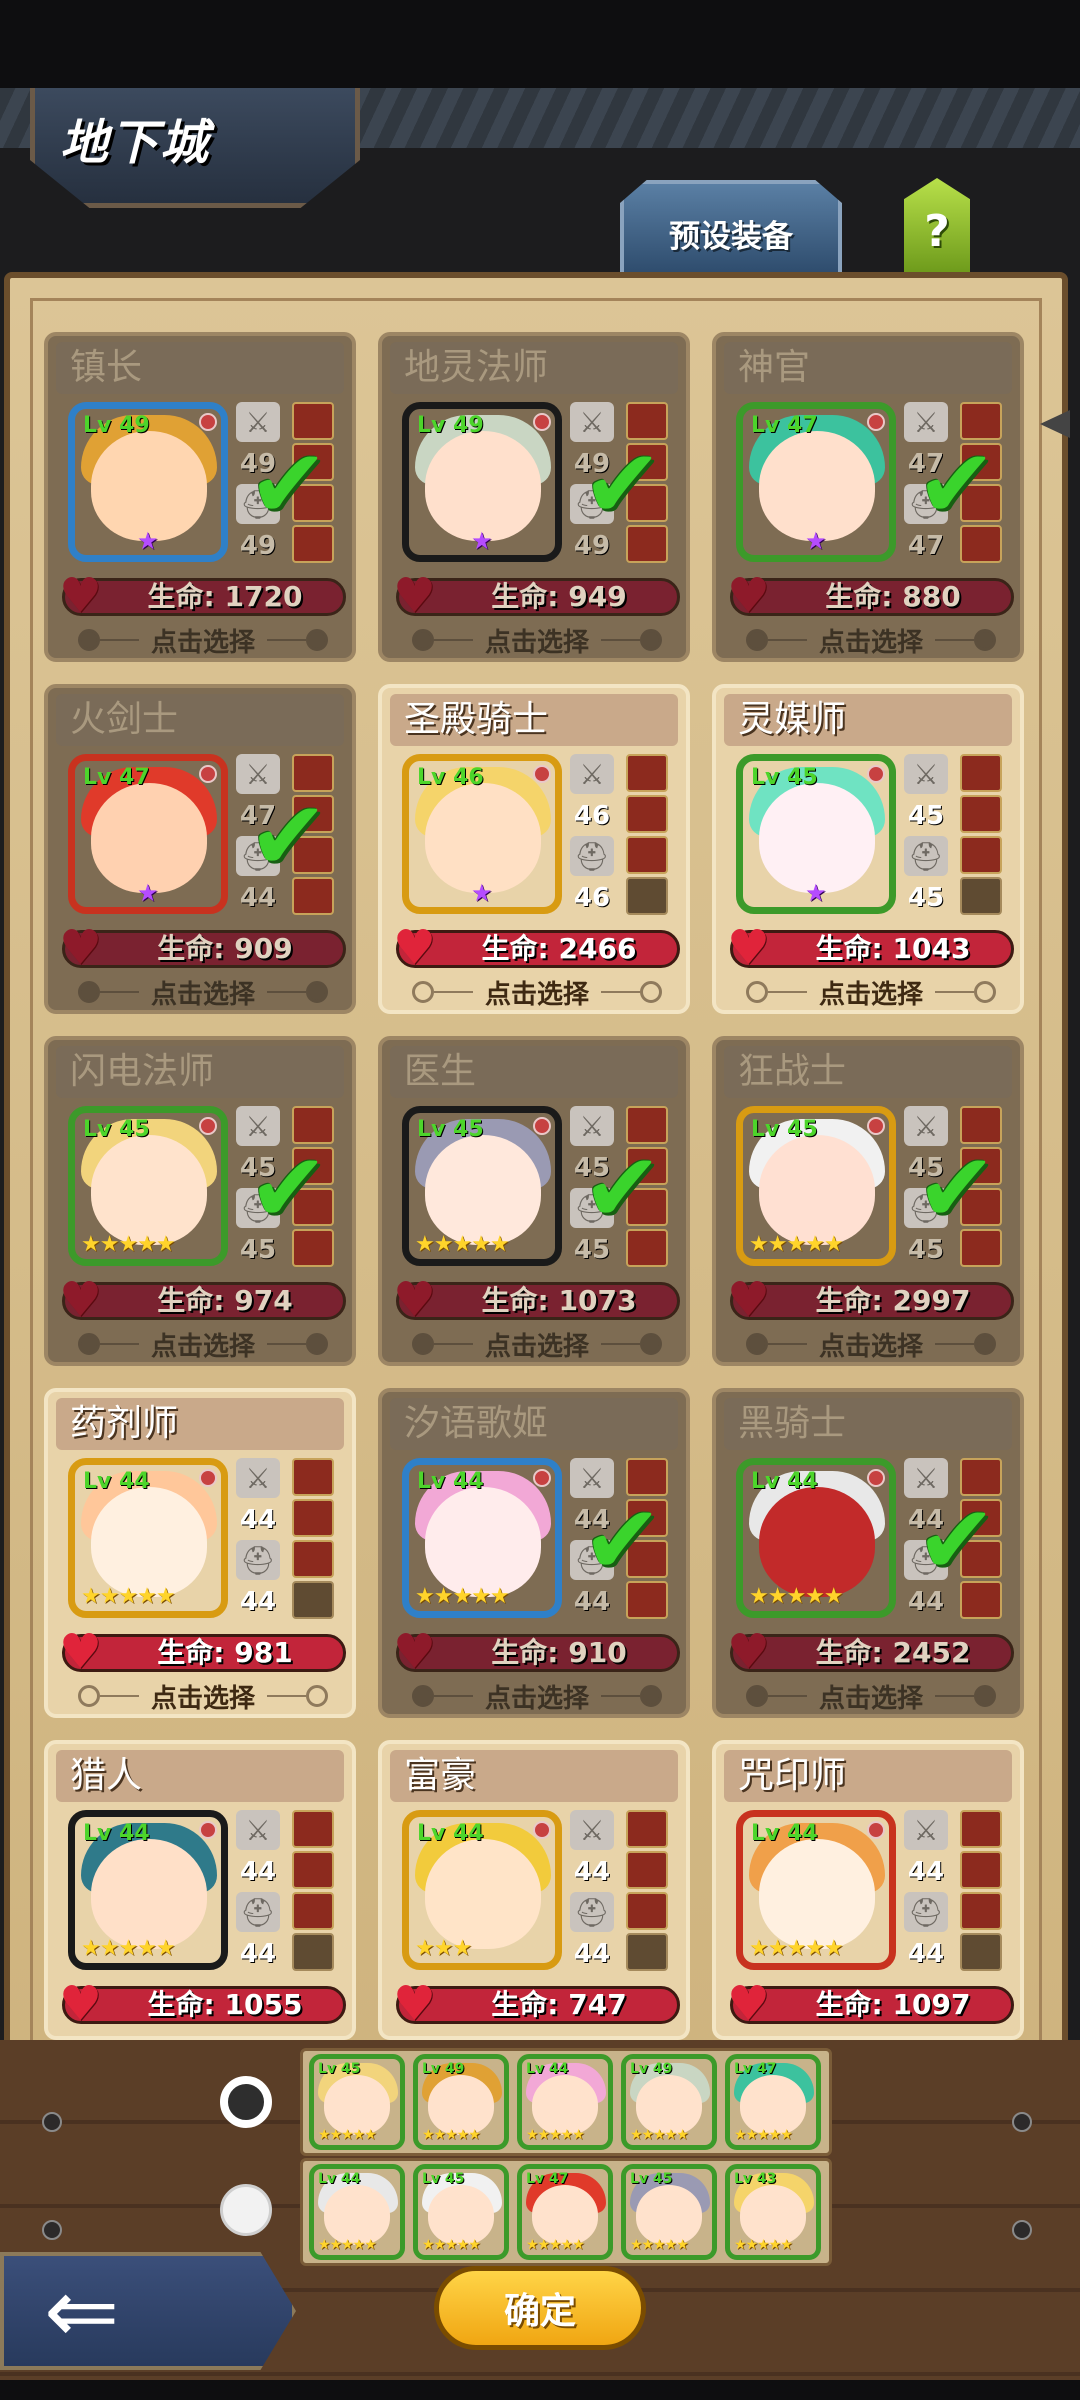  What do you see at coordinates (534, 497) in the screenshot?
I see `hero-card: 地灵法师 Lv 49 ★ ⚔ 49 ⛑ 49 ✔ ♥ 生命: 949 点击选择` at bounding box center [534, 497].